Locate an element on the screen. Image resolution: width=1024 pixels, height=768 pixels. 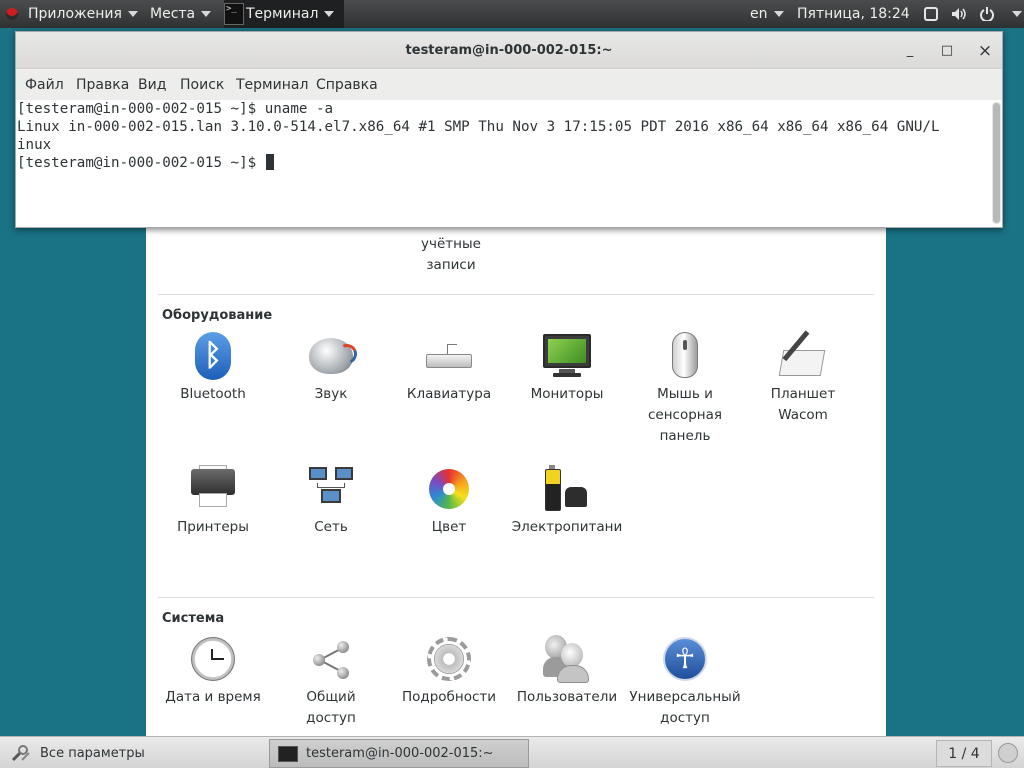
settings-item-date-time: Дата и время is located at coordinates (213, 671).